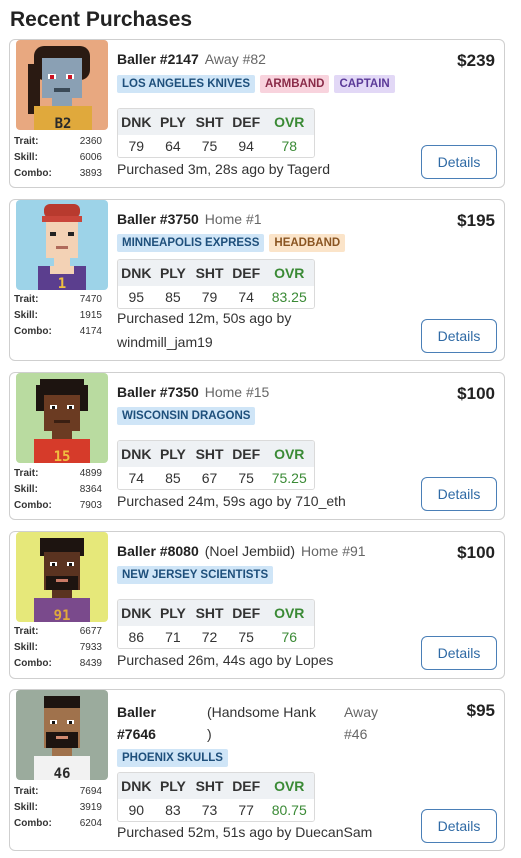 The width and height of the screenshot is (521, 858). Describe the element at coordinates (158, 551) in the screenshot. I see `baller-id: Baller #8080` at that location.